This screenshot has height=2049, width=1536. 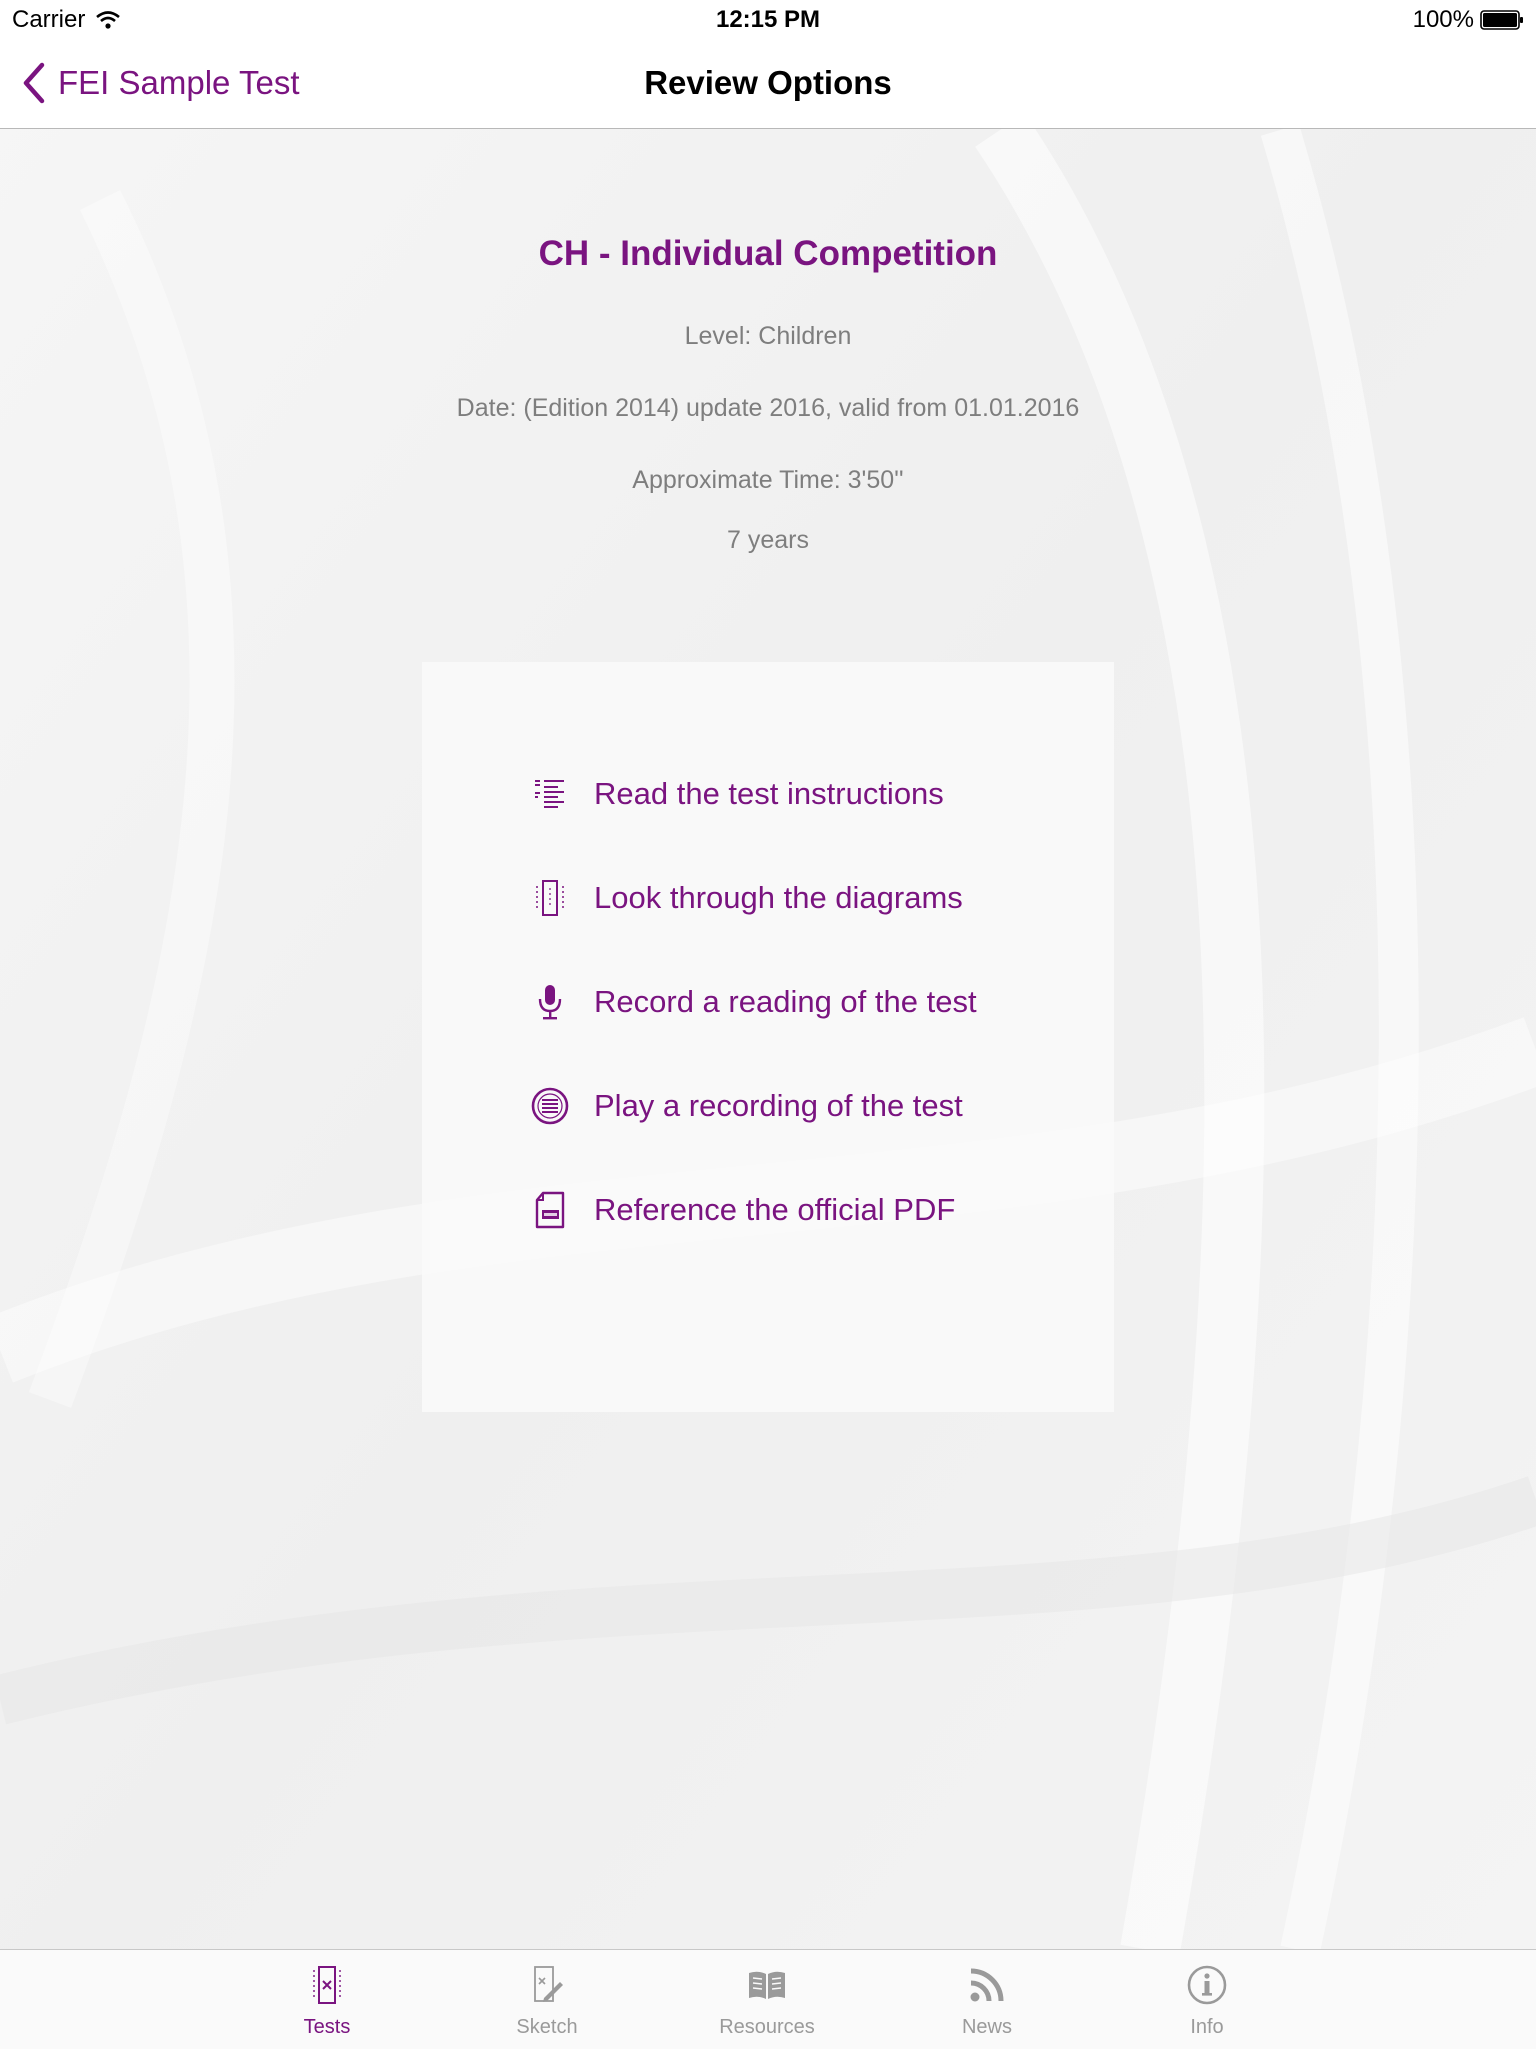 I want to click on test-age: 7 years, so click(x=768, y=540).